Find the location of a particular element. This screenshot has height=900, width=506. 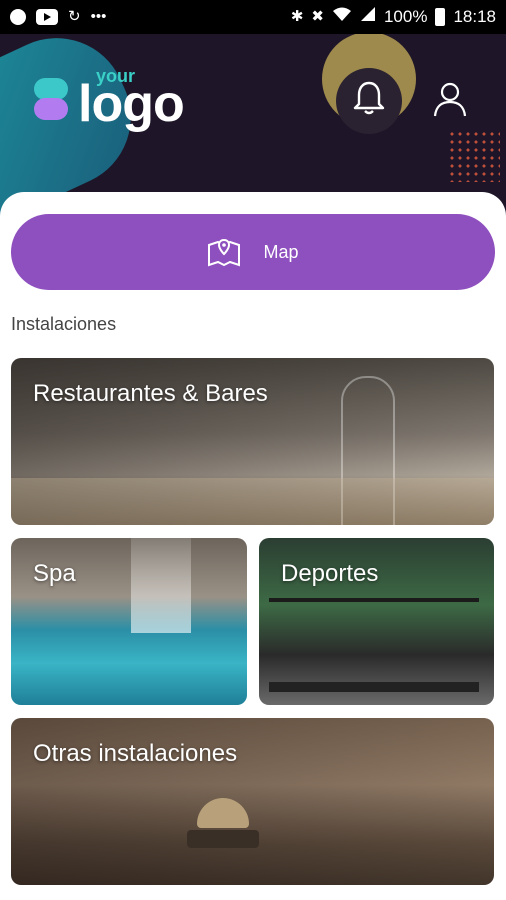

status-right-icons: ✱ ✖ 100% 18:18 is located at coordinates (393, 17).